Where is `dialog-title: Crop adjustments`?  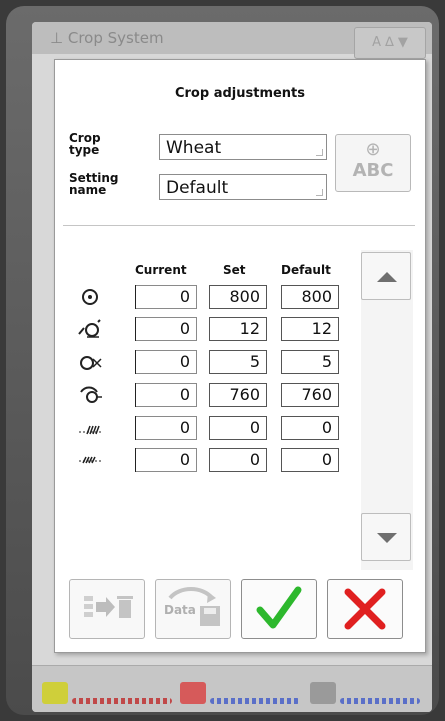
dialog-title: Crop adjustments is located at coordinates (240, 93).